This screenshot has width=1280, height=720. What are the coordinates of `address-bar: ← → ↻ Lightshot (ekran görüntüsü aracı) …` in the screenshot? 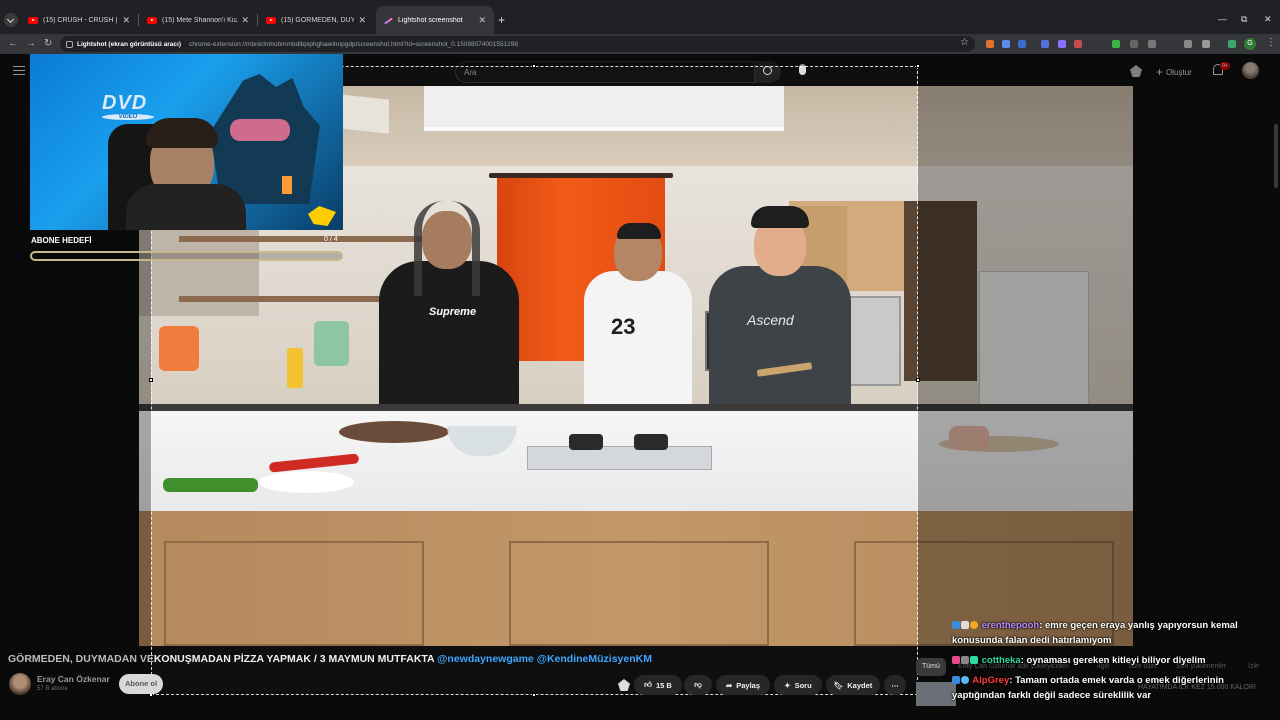 It's located at (640, 44).